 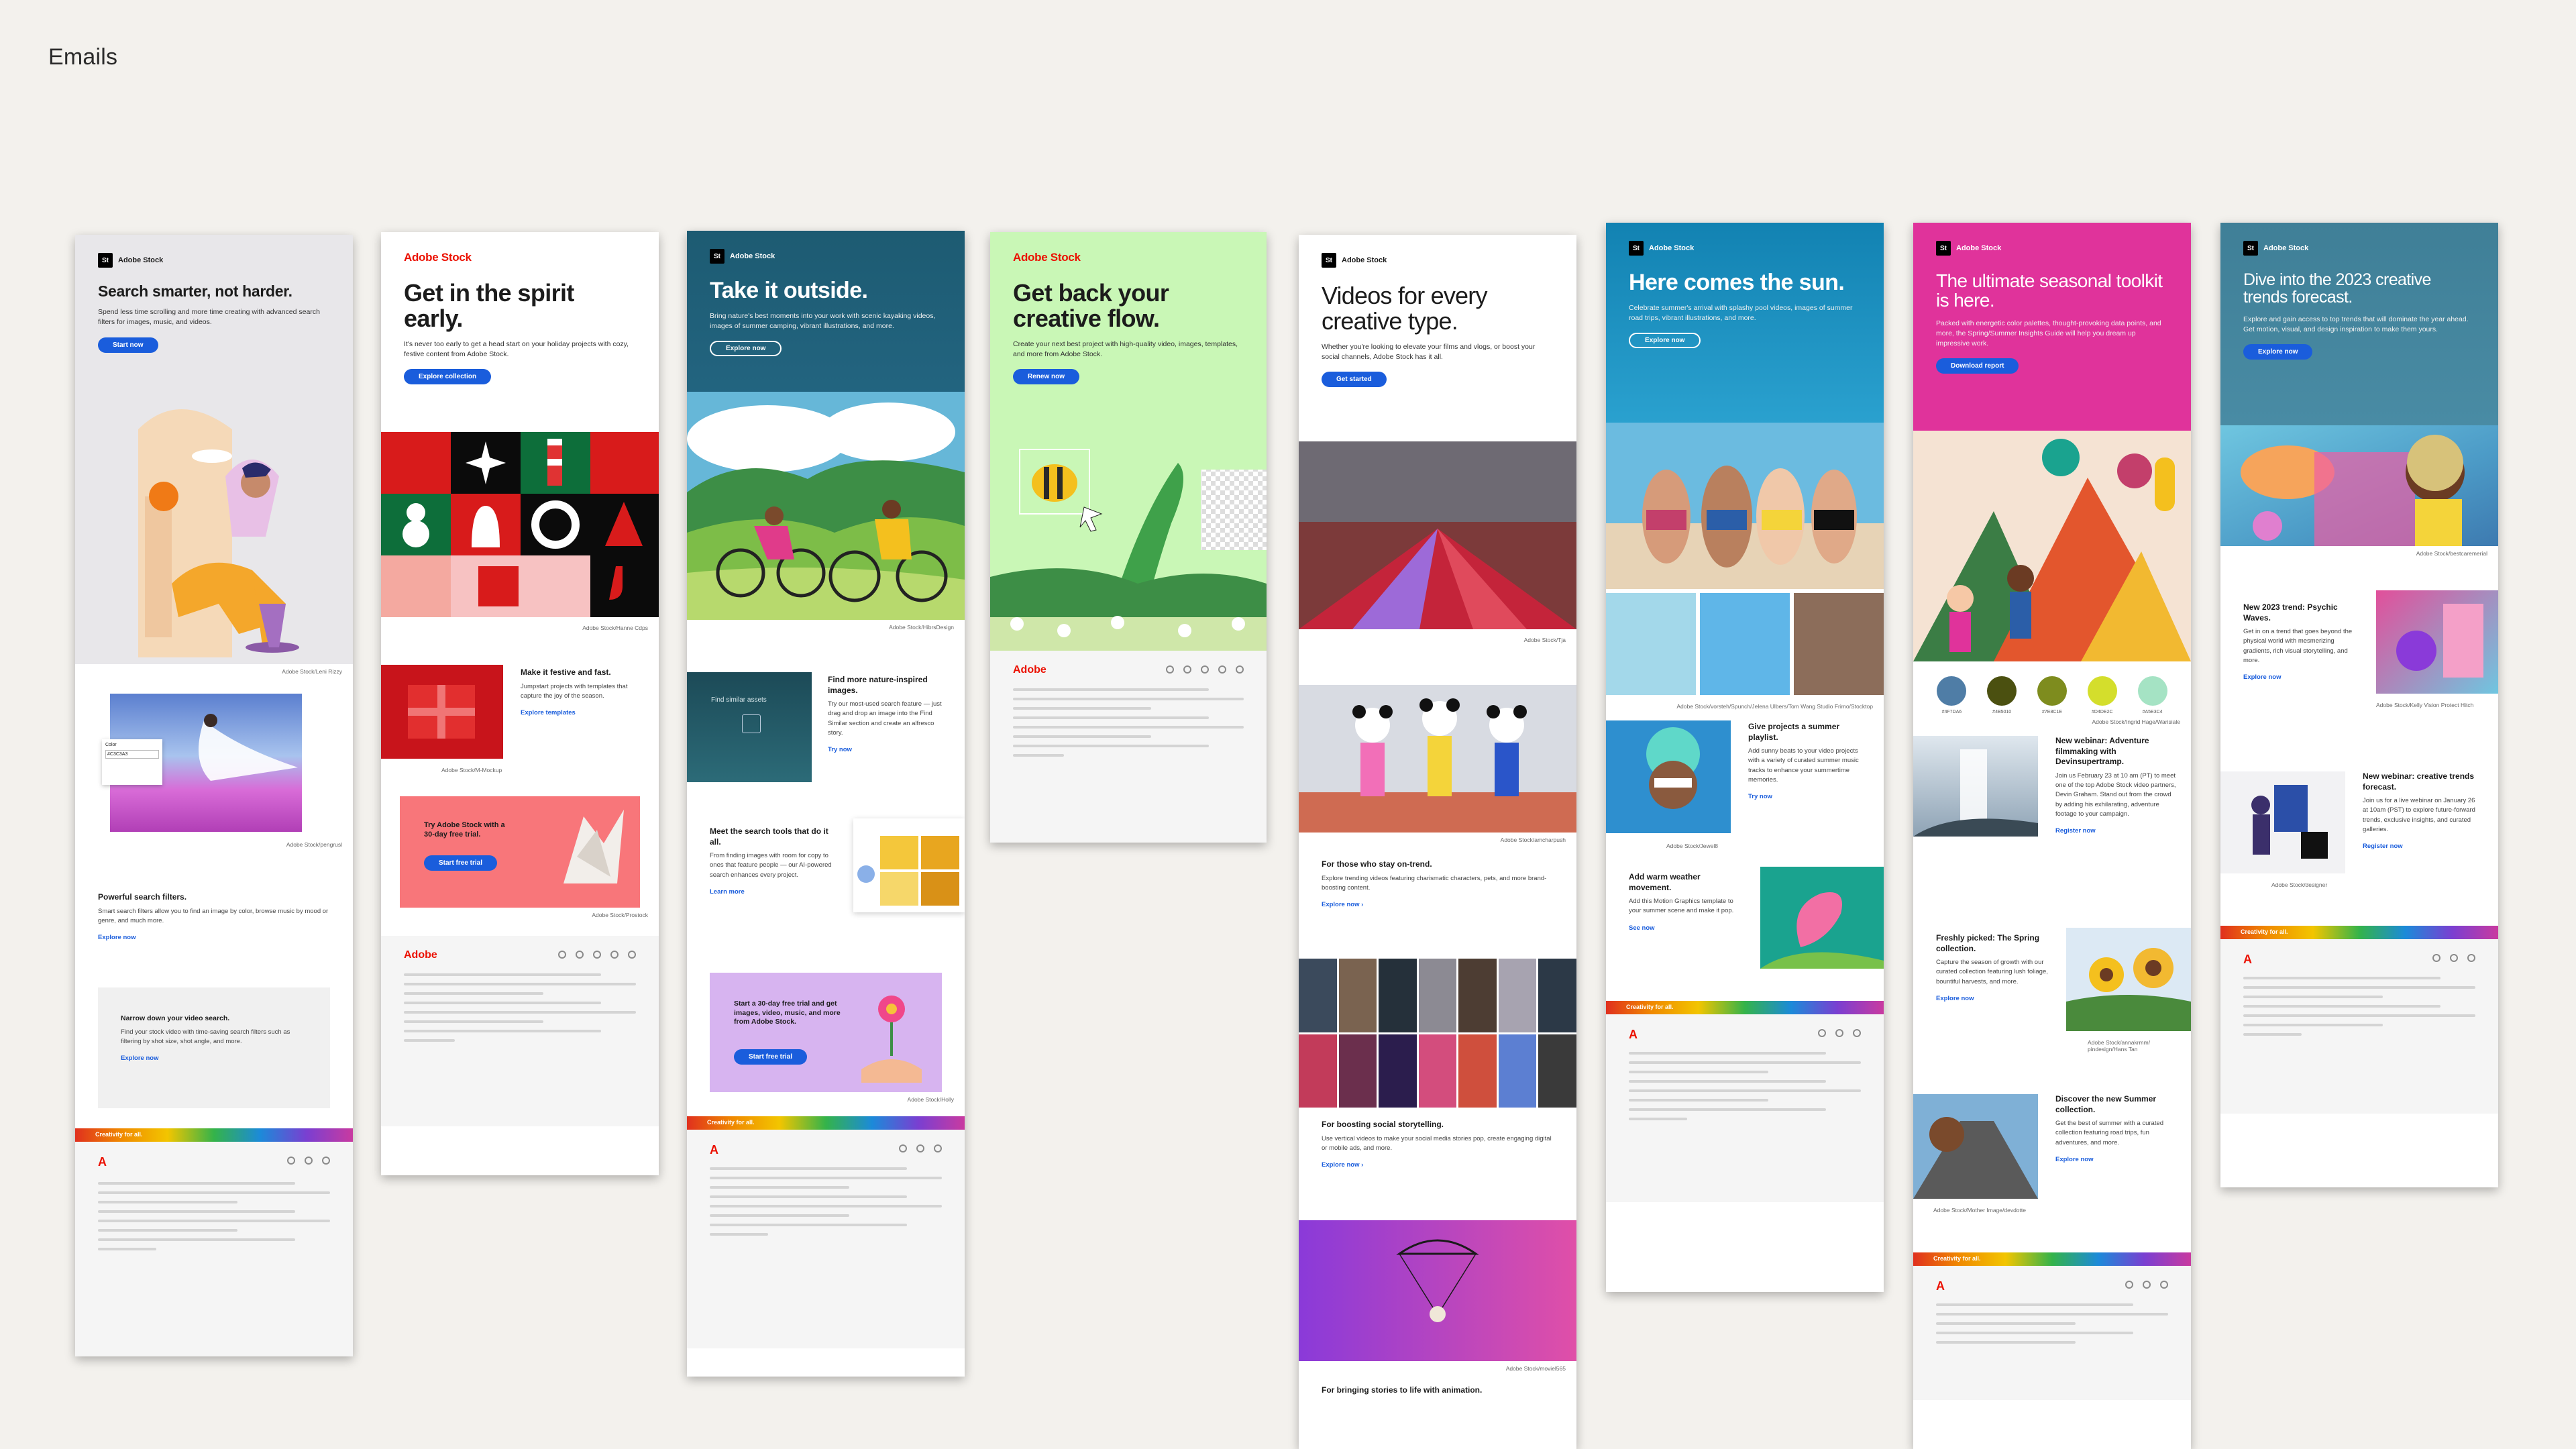 What do you see at coordinates (2128, 979) in the screenshot?
I see `photo-sunflowers` at bounding box center [2128, 979].